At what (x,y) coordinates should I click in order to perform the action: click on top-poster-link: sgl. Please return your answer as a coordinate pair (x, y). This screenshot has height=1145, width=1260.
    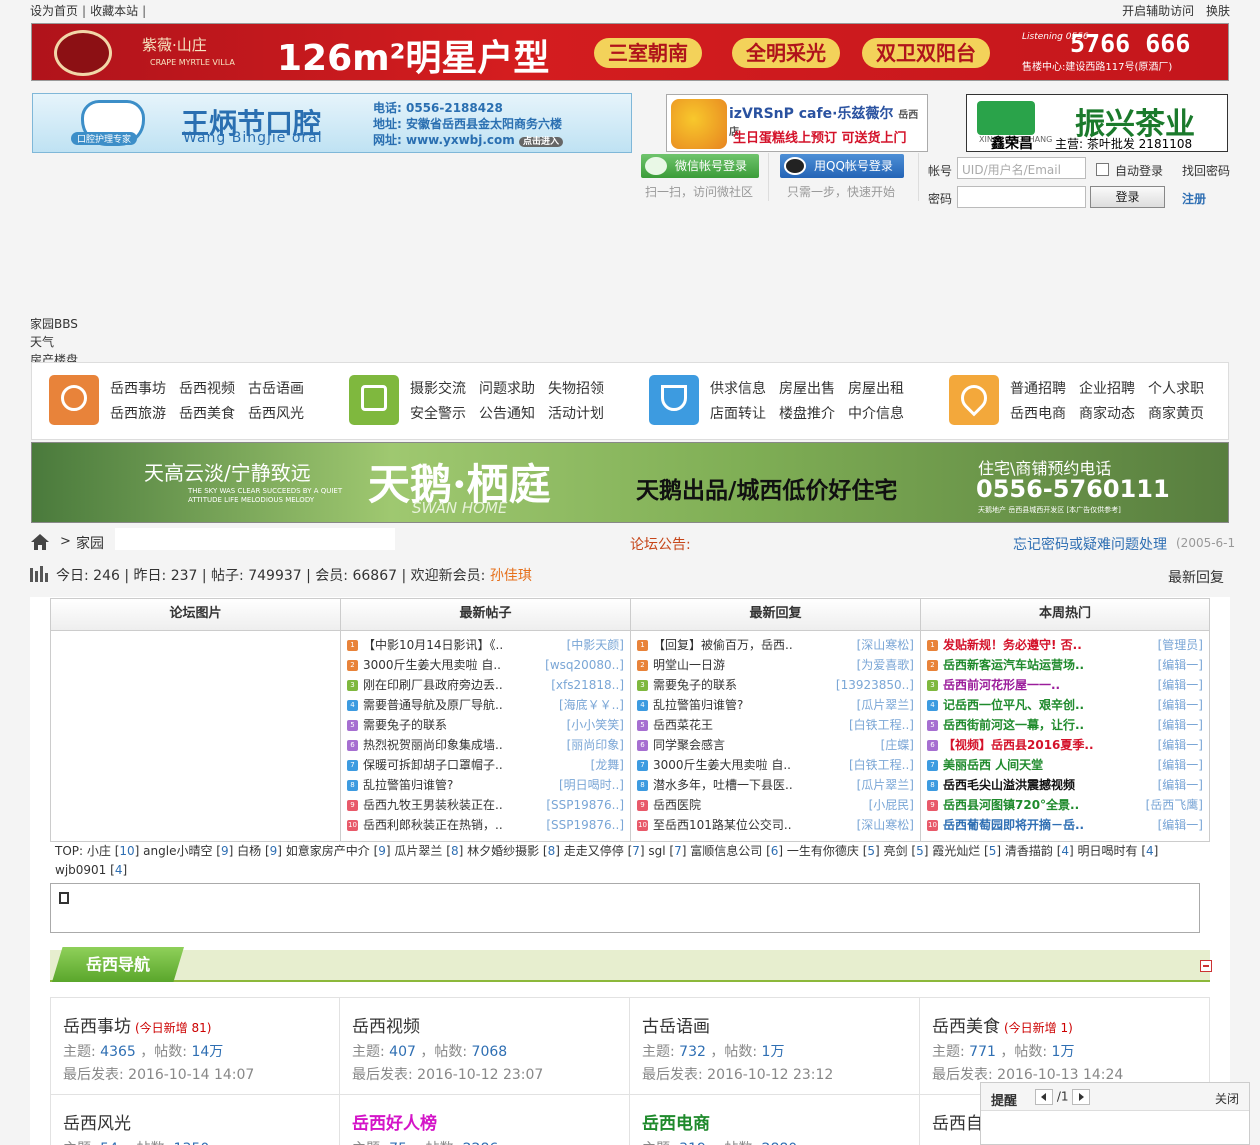
    Looking at the image, I should click on (656, 851).